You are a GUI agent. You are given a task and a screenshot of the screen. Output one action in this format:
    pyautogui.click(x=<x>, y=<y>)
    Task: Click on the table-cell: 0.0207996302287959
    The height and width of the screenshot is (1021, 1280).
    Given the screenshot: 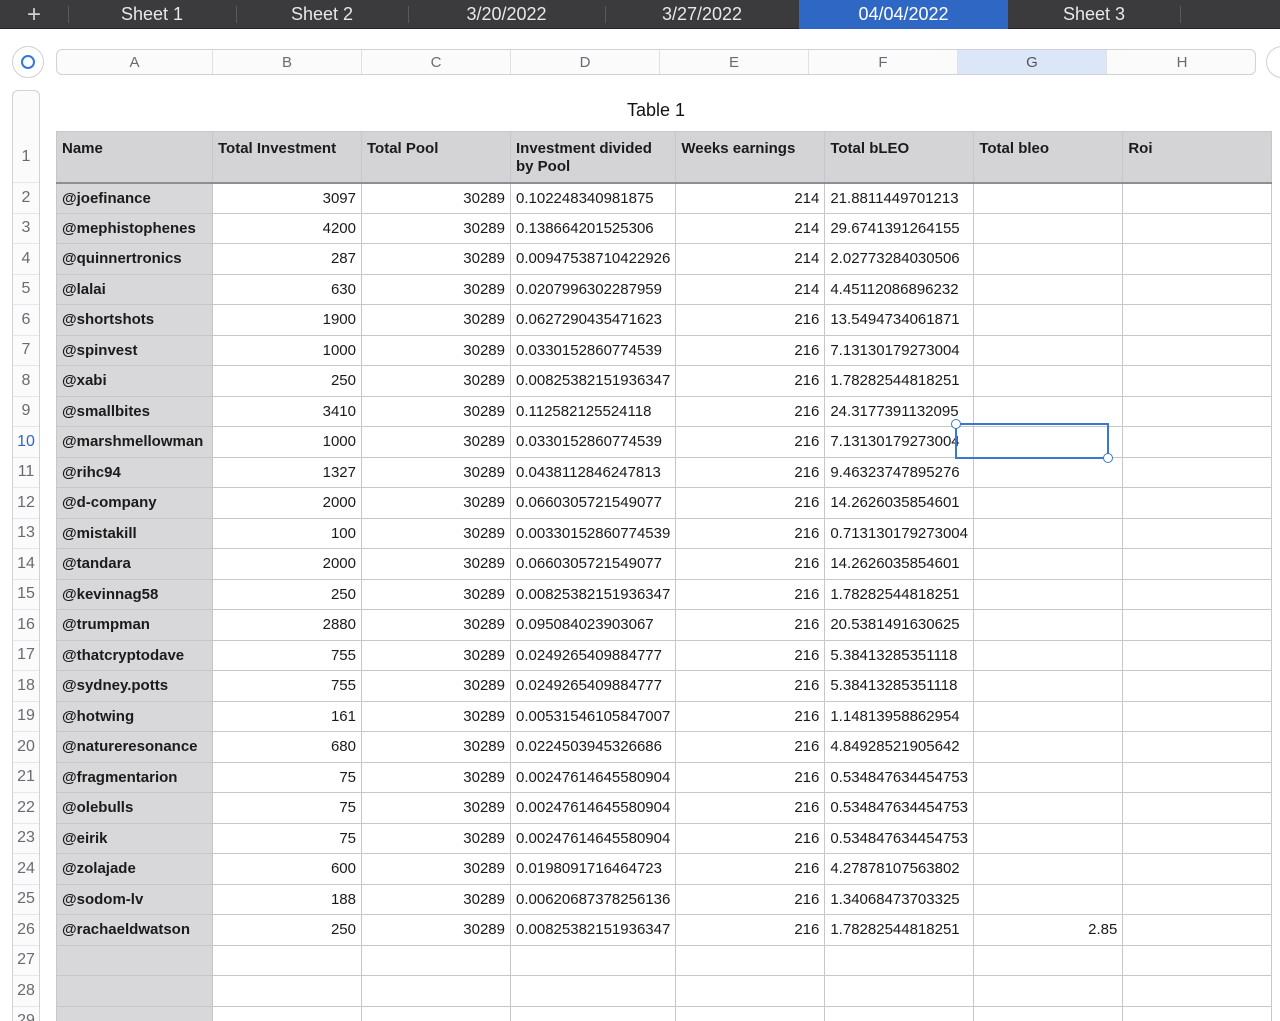 What is the action you would take?
    pyautogui.click(x=593, y=289)
    